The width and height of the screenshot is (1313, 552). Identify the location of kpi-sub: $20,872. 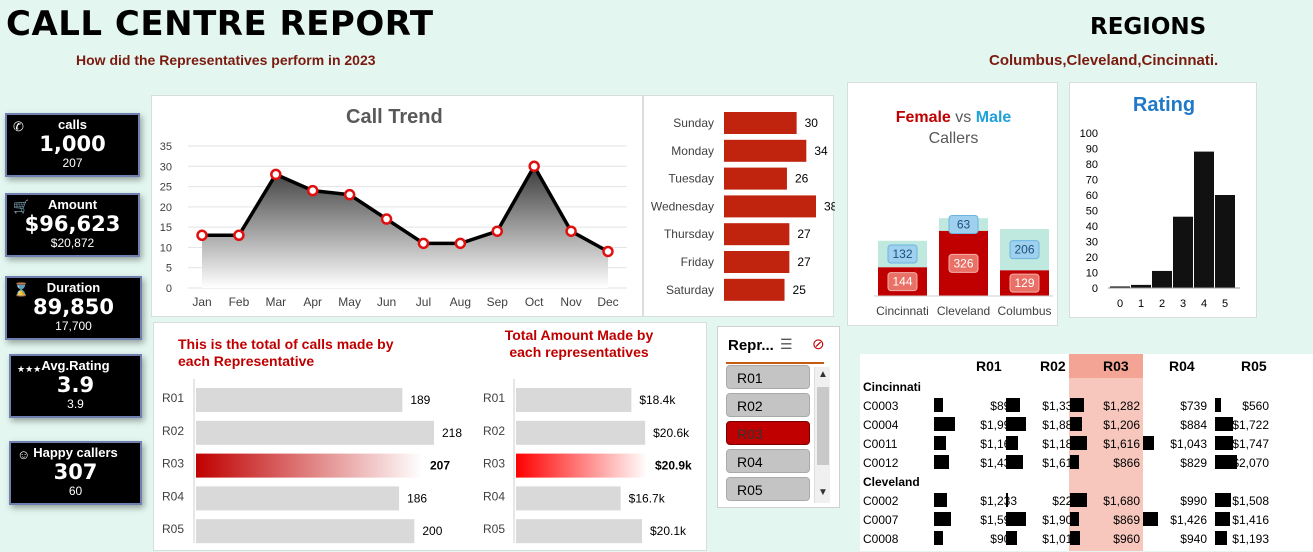
(72, 243).